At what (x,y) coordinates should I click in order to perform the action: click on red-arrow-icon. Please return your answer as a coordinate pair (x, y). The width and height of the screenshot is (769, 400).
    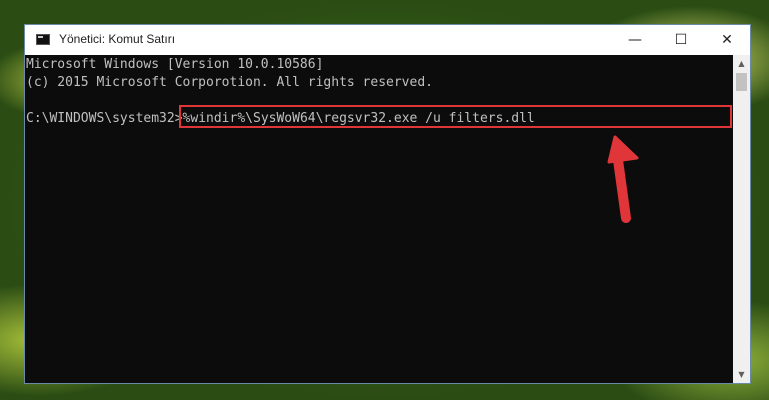
    Looking at the image, I should click on (623, 179).